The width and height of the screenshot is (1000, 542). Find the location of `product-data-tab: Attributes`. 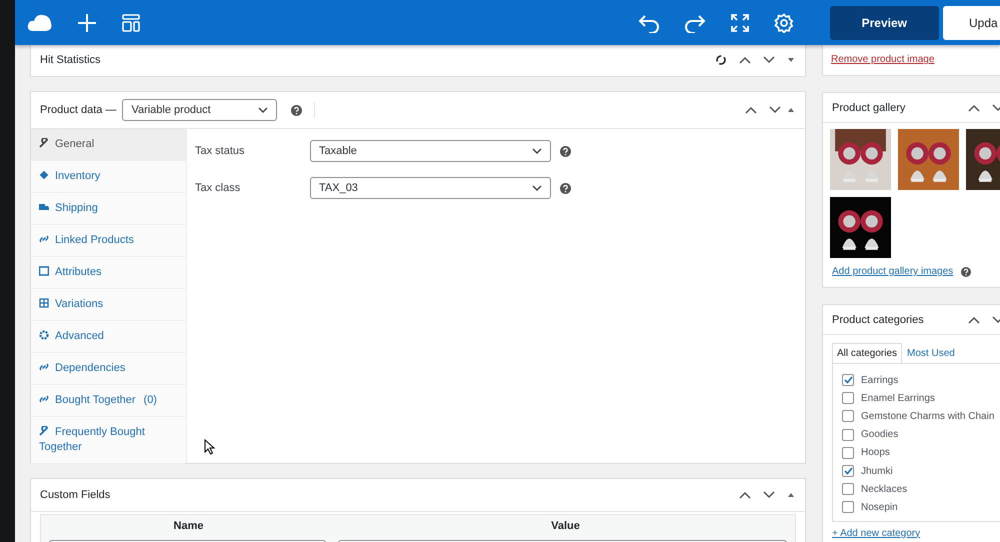

product-data-tab: Attributes is located at coordinates (108, 273).